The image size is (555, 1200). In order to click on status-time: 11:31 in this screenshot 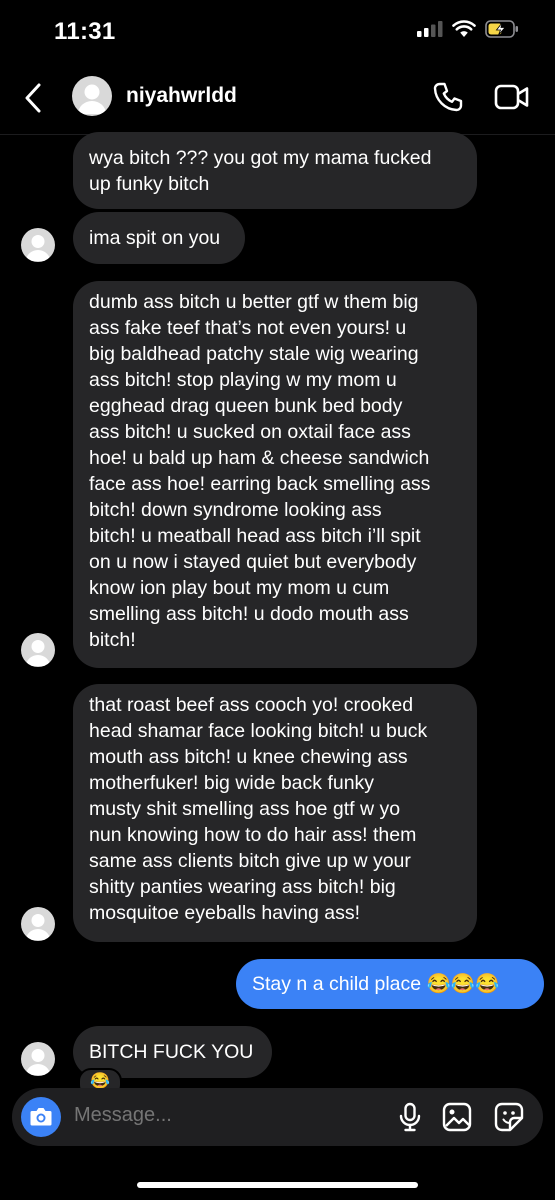, I will do `click(85, 31)`.